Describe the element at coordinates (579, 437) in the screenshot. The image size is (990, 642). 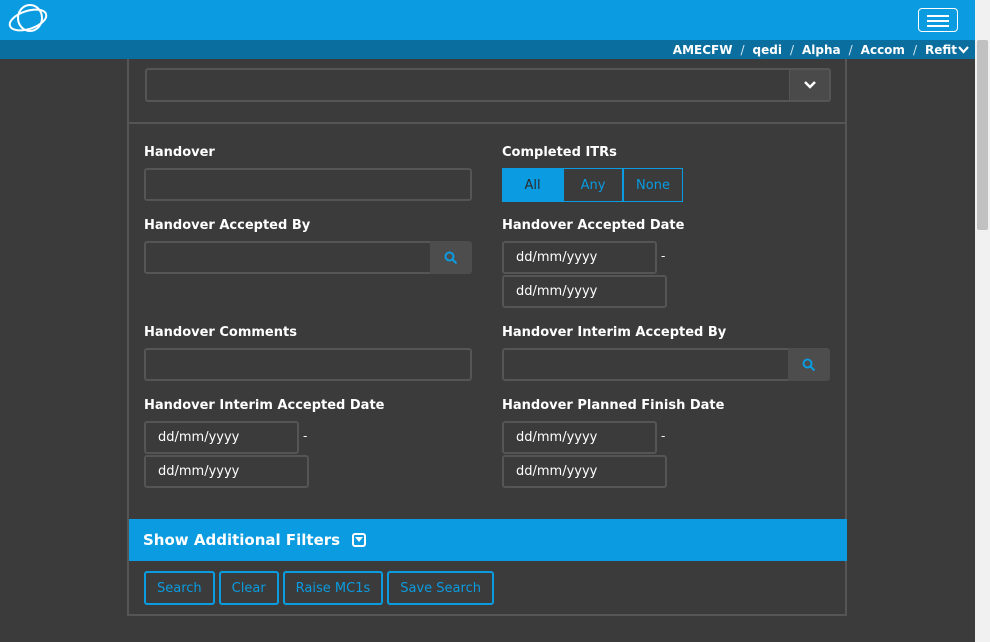
I see `handover-planned-finish-date-from` at that location.